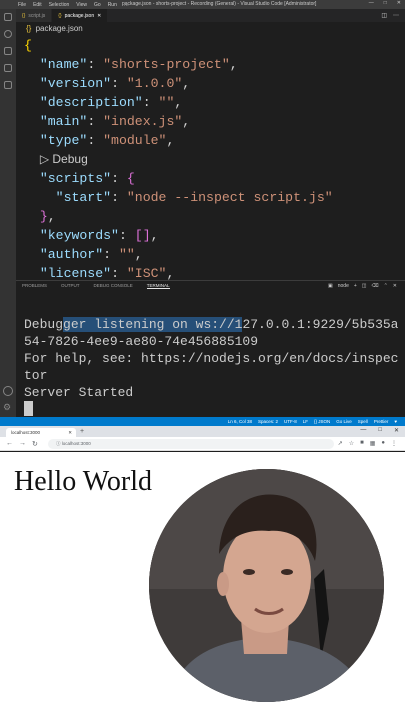 The width and height of the screenshot is (405, 720). I want to click on code-line: "main": "index.js",, so click(115, 121).